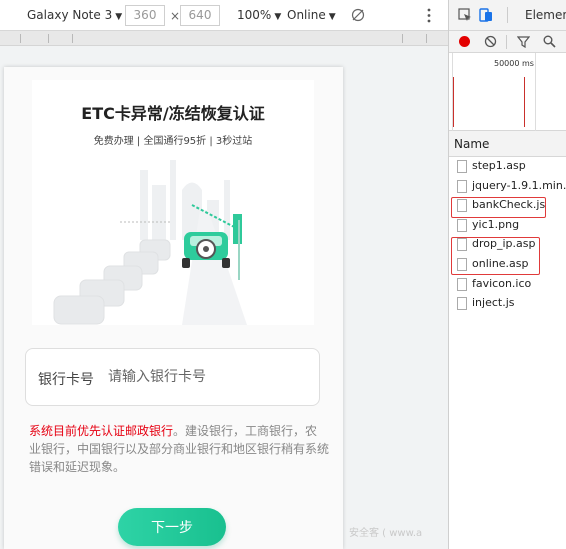 The image size is (566, 549). What do you see at coordinates (507, 144) in the screenshot?
I see `column-header-name: Name` at bounding box center [507, 144].